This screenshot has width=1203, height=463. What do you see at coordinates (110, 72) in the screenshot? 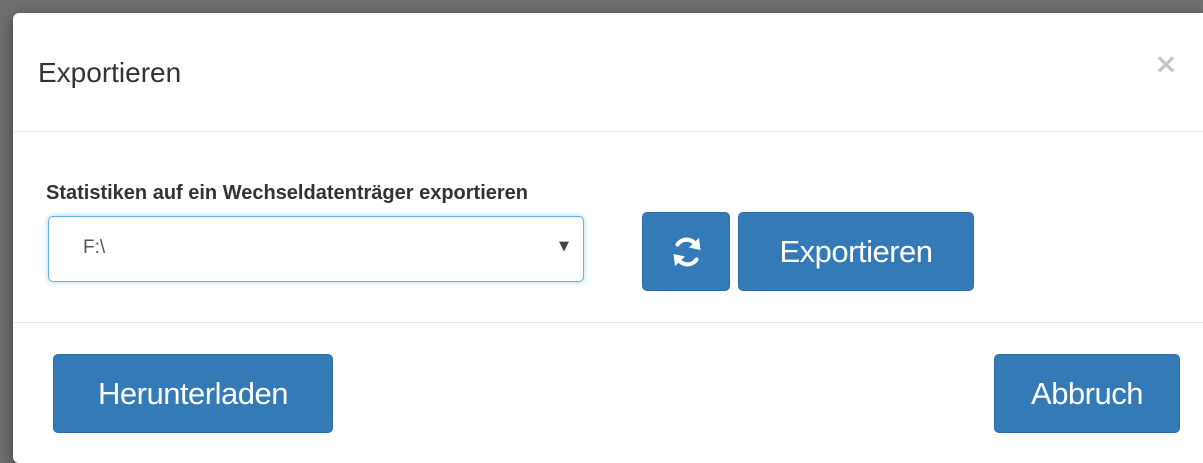
I see `dialog-title: Exportieren` at bounding box center [110, 72].